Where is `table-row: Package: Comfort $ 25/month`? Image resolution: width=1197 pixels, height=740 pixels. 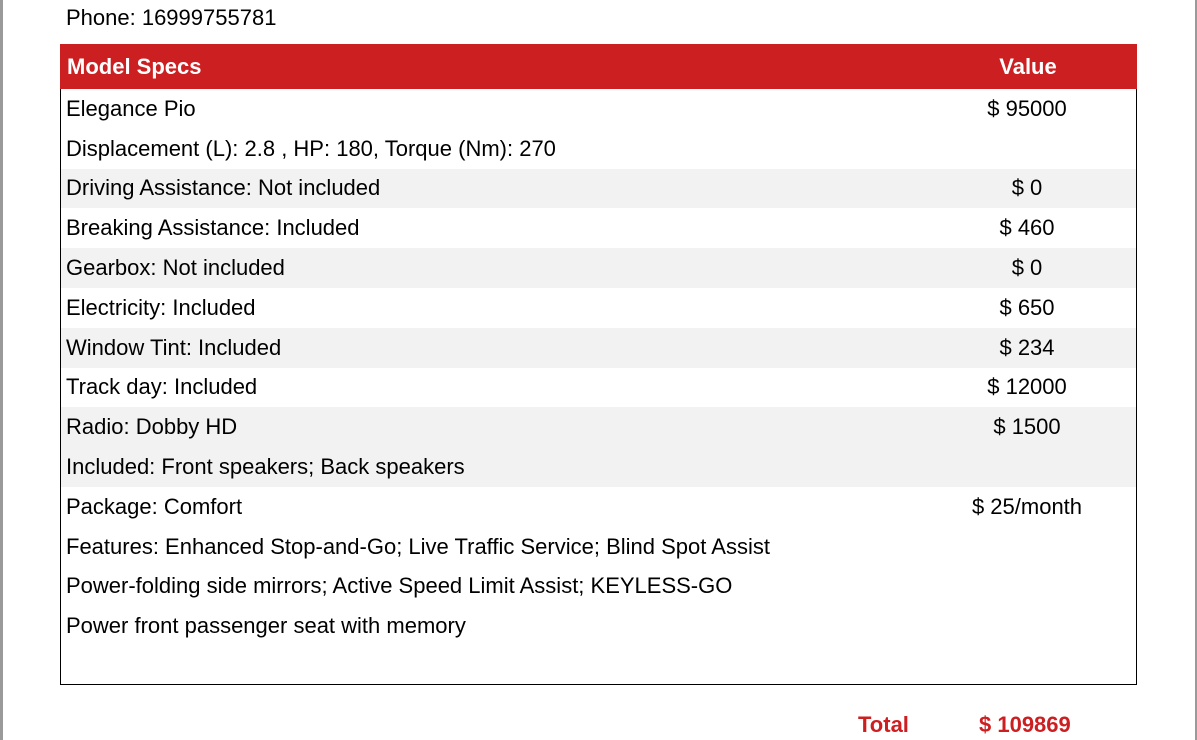 table-row: Package: Comfort $ 25/month is located at coordinates (598, 507).